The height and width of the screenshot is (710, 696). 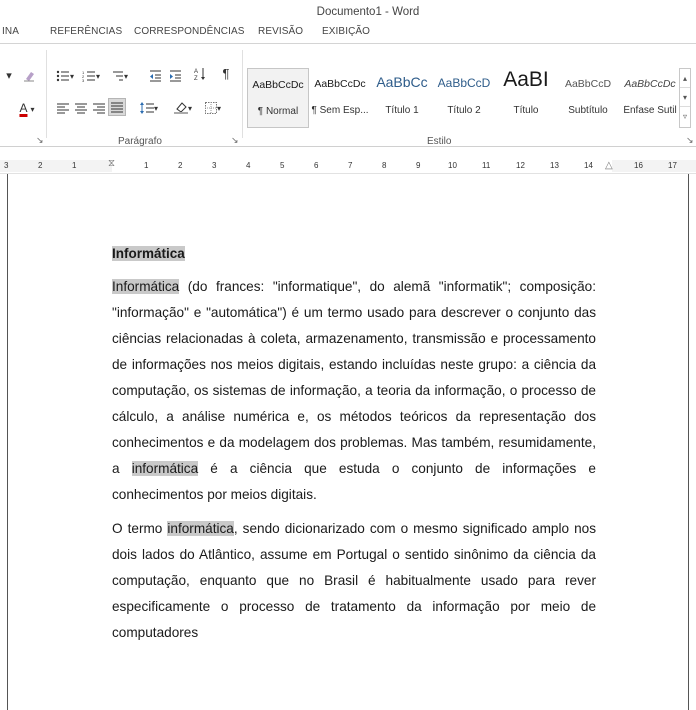 I want to click on svg-text: A, so click(x=196, y=72).